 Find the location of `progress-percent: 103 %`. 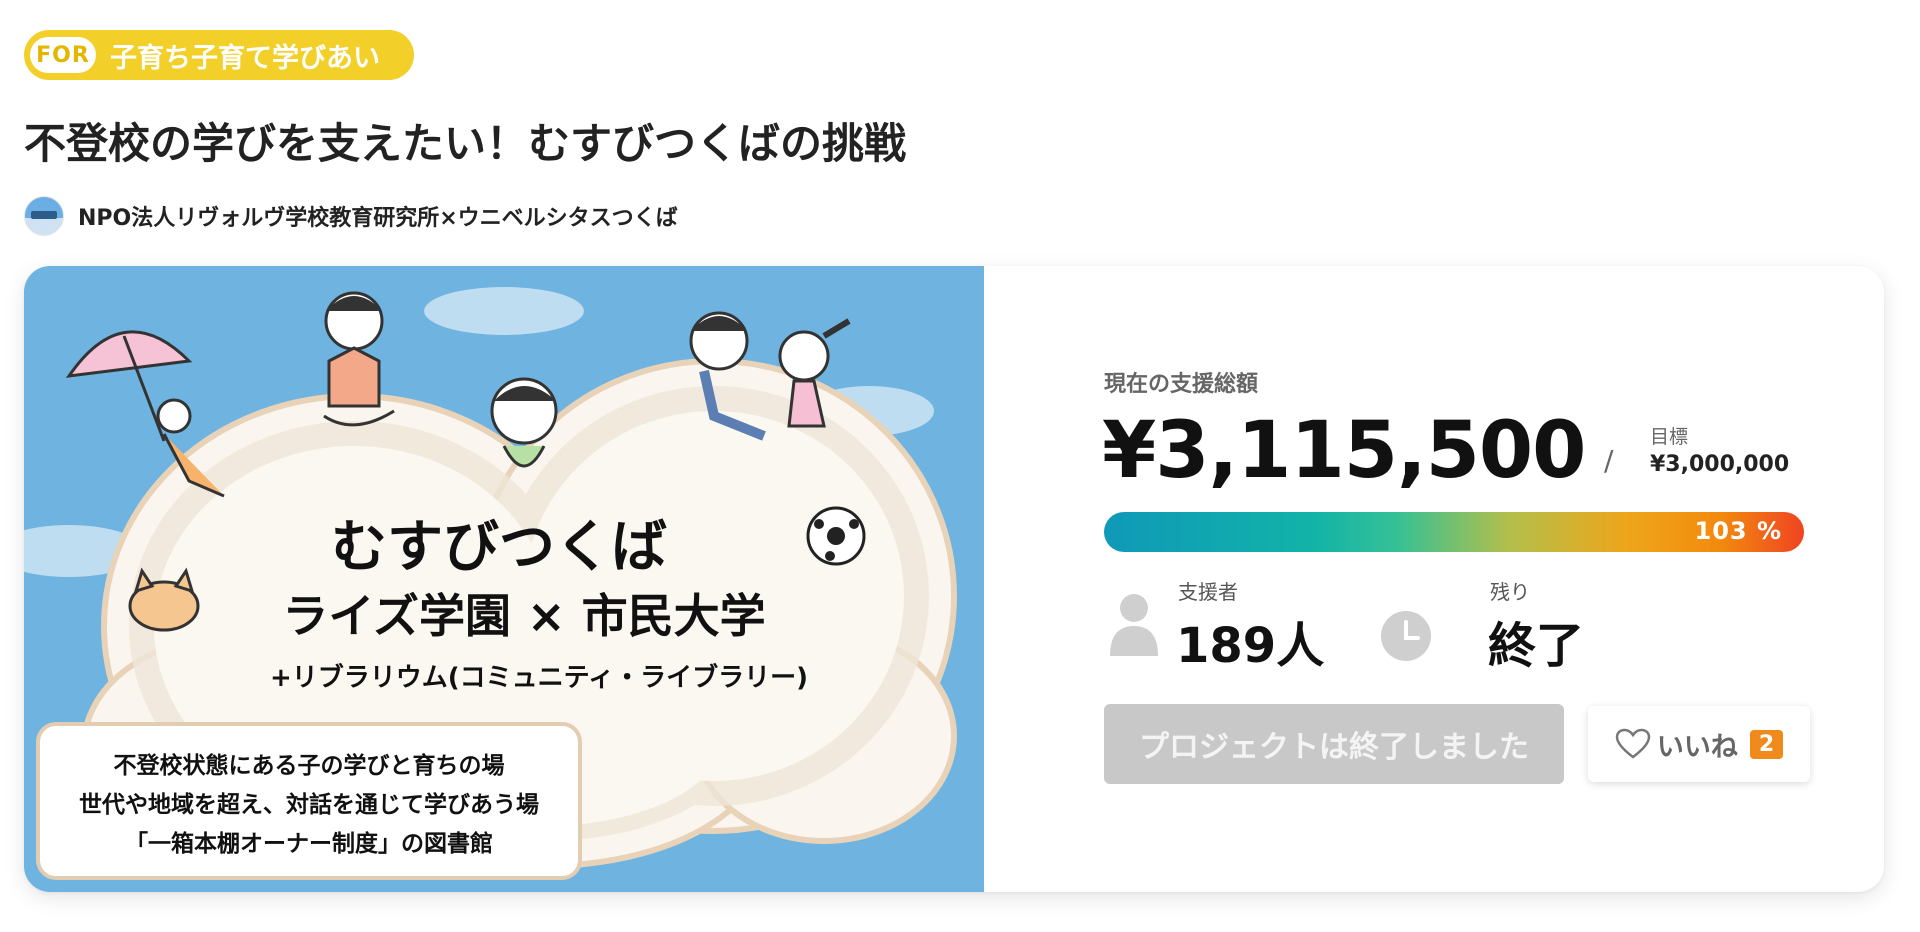

progress-percent: 103 % is located at coordinates (1738, 531).